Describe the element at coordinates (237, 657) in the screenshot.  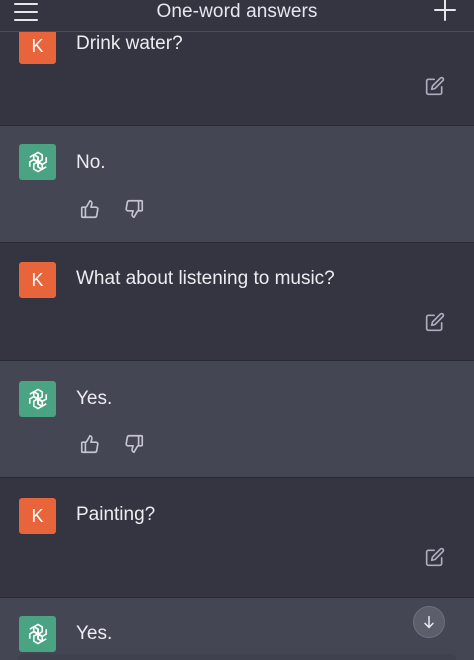
I see `input-bar-edge` at that location.